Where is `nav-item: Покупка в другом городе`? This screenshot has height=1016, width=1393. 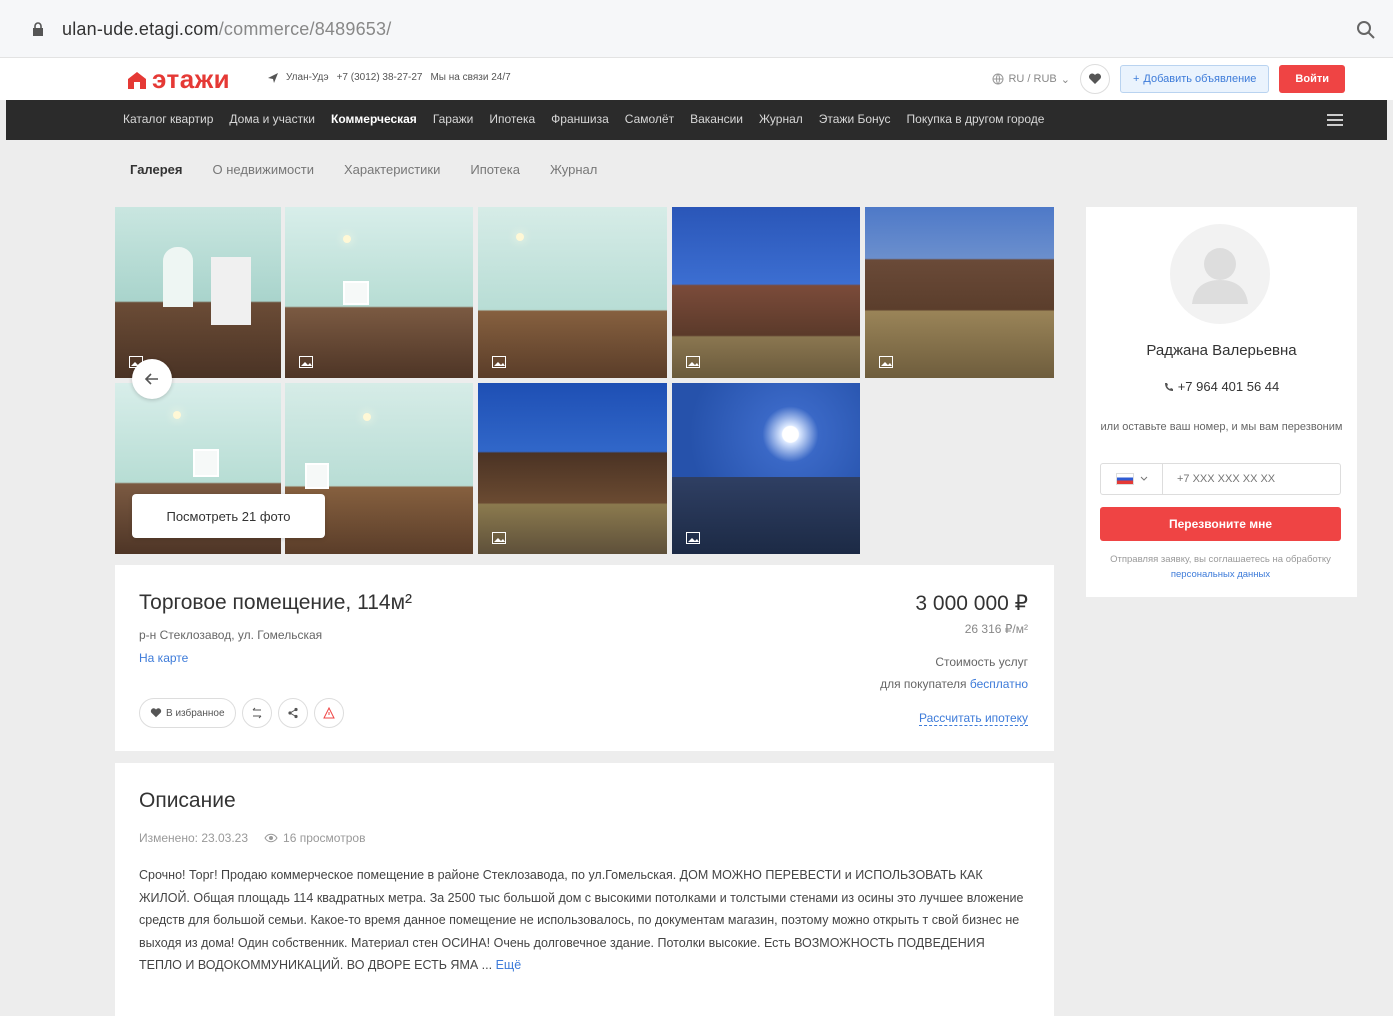
nav-item: Покупка в другом городе is located at coordinates (976, 119).